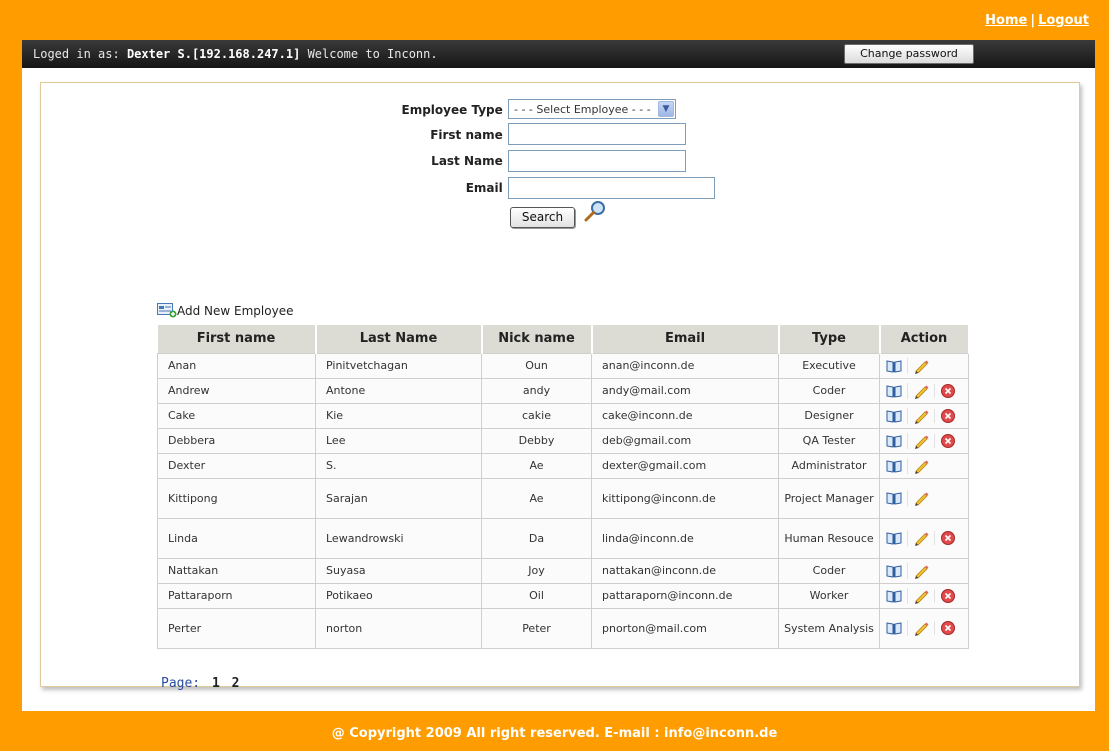 The width and height of the screenshot is (1109, 751). Describe the element at coordinates (597, 161) in the screenshot. I see `last-name-input` at that location.